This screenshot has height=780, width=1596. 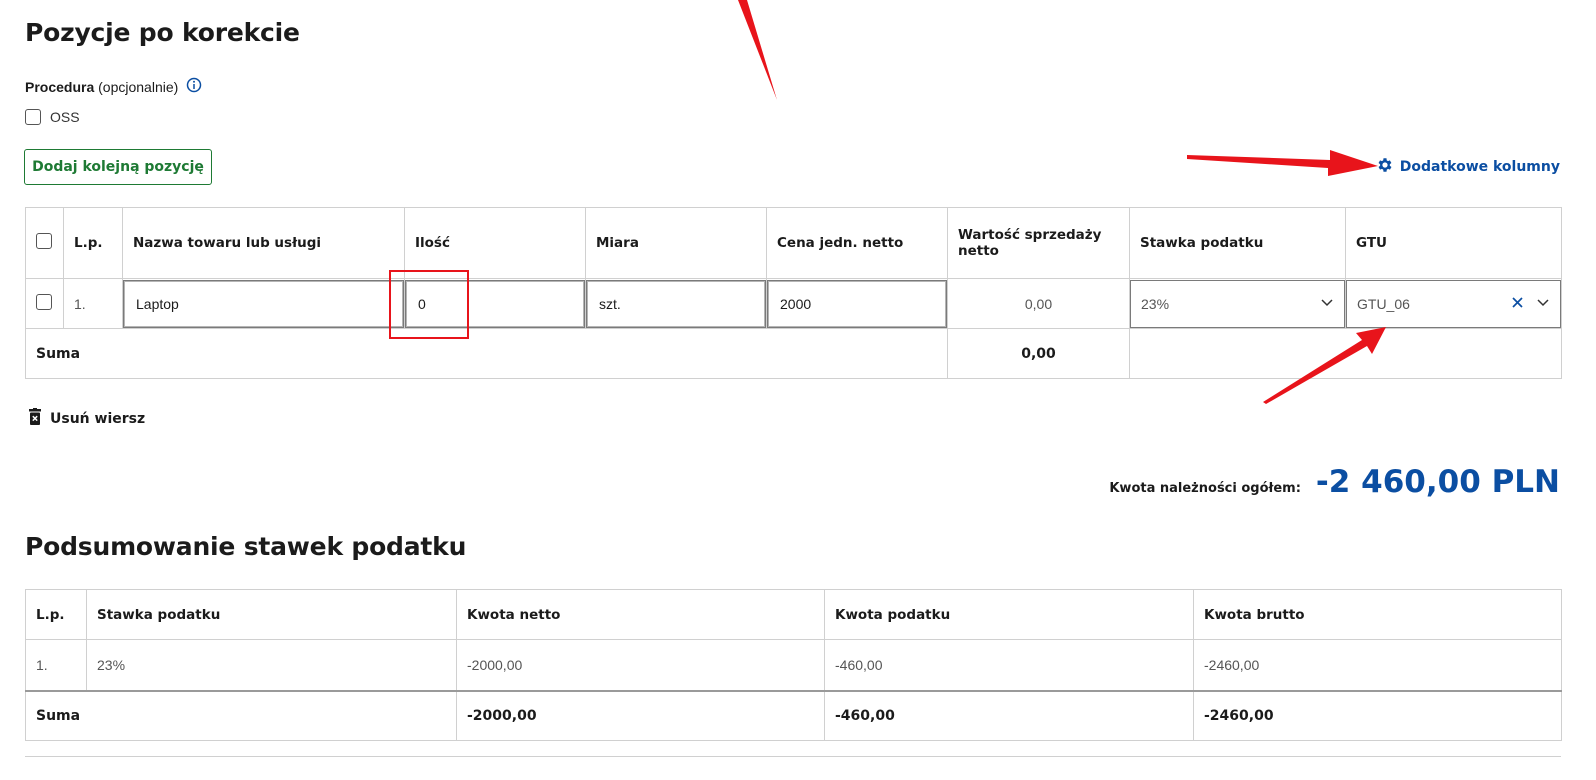 What do you see at coordinates (757, 50) in the screenshot?
I see `annotation-arrow-top` at bounding box center [757, 50].